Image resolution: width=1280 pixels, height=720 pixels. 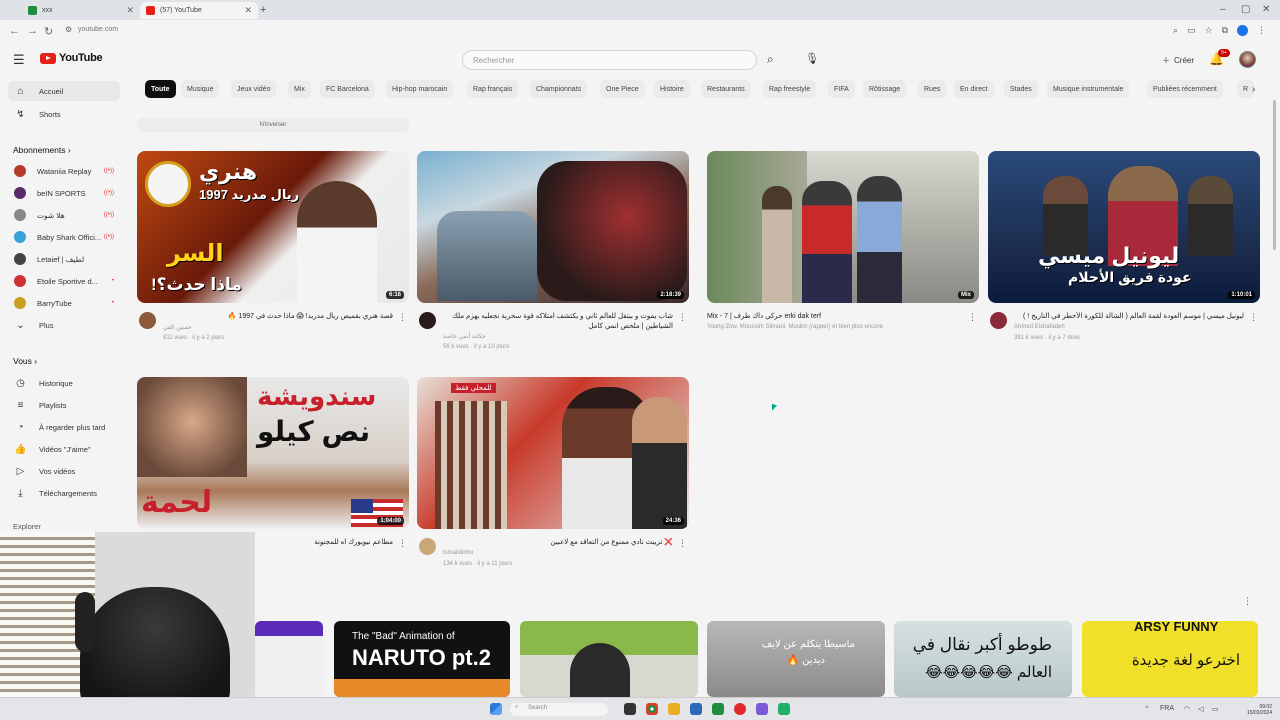 I want to click on sidebar-more: ⌄ Plus, so click(x=64, y=325).